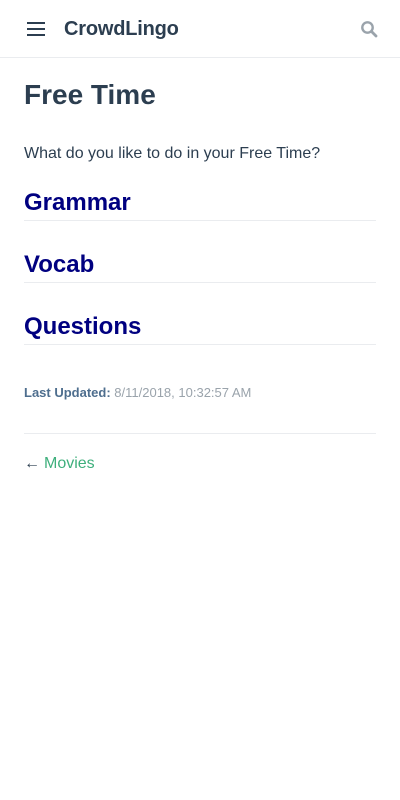 Image resolution: width=400 pixels, height=800 pixels. I want to click on hamburger-menu-icon, so click(36, 29).